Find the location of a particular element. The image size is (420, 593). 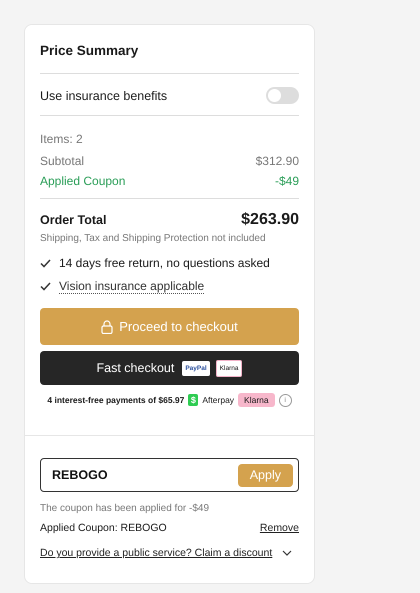

remove-link: Remove is located at coordinates (279, 528).